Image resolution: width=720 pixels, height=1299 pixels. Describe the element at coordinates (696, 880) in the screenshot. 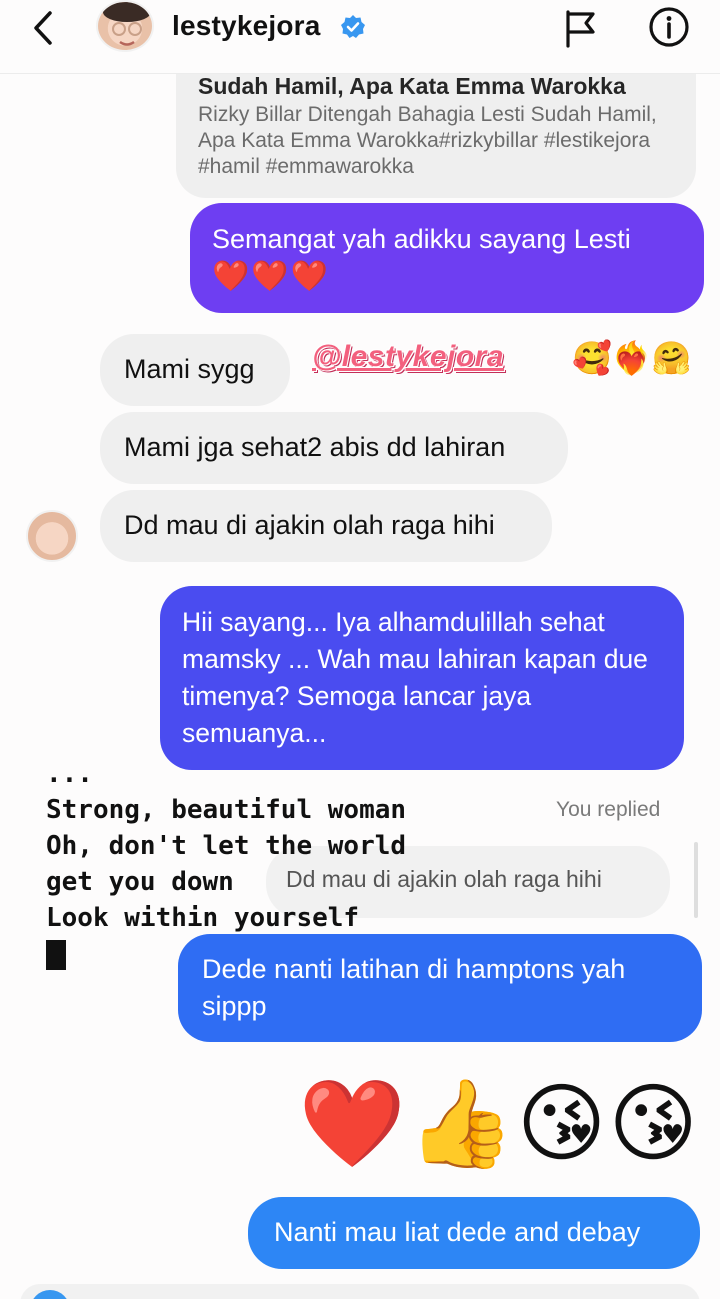

I see `reply-indicator-bar` at that location.